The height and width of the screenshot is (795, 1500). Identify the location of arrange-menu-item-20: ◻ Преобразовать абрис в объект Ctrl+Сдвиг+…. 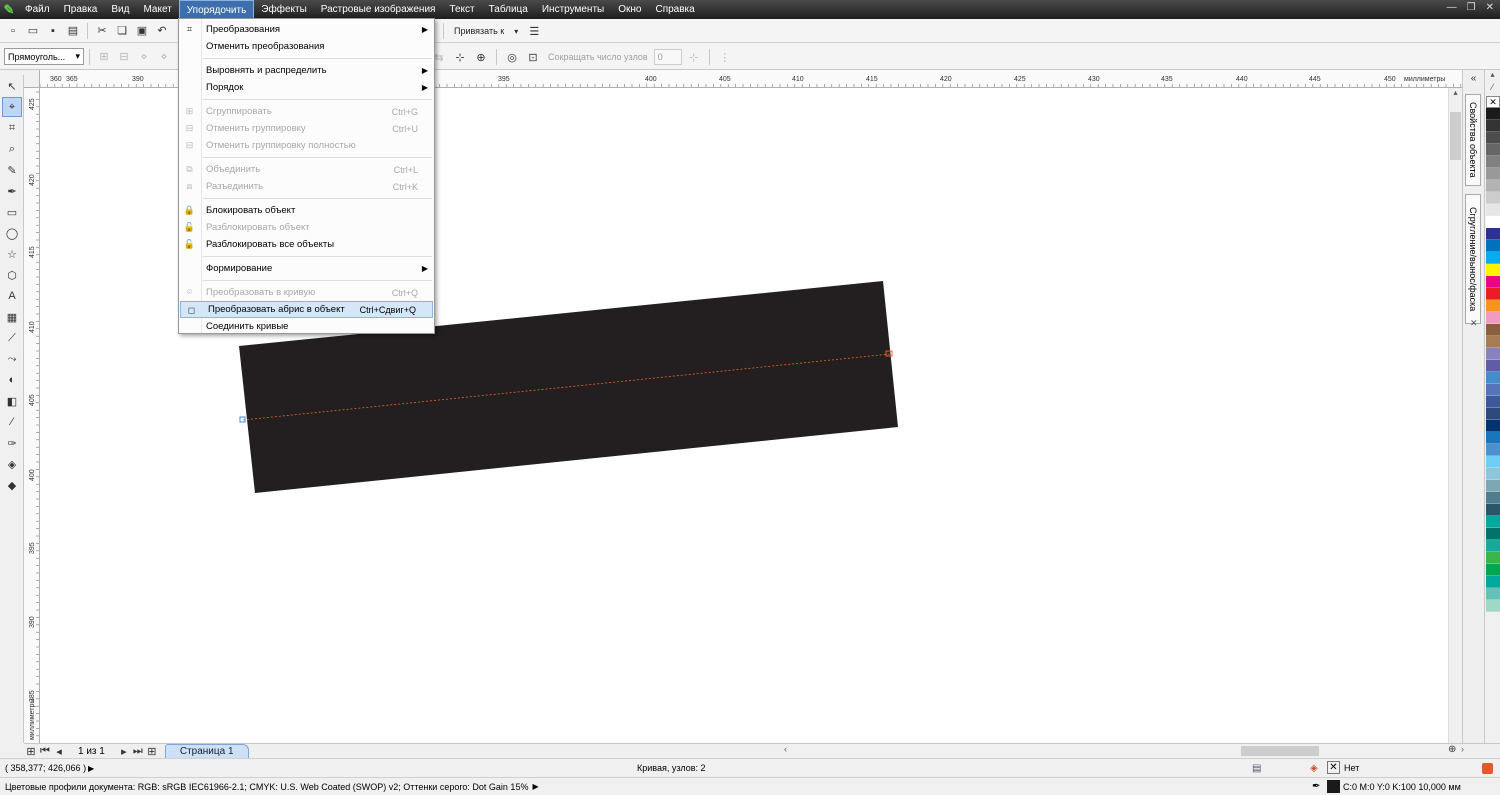
(306, 309).